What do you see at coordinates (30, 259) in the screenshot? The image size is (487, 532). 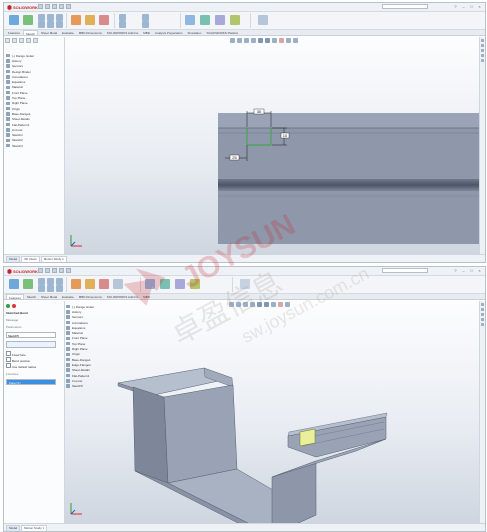 I see `top-status-tab-1: 3D Views` at bounding box center [30, 259].